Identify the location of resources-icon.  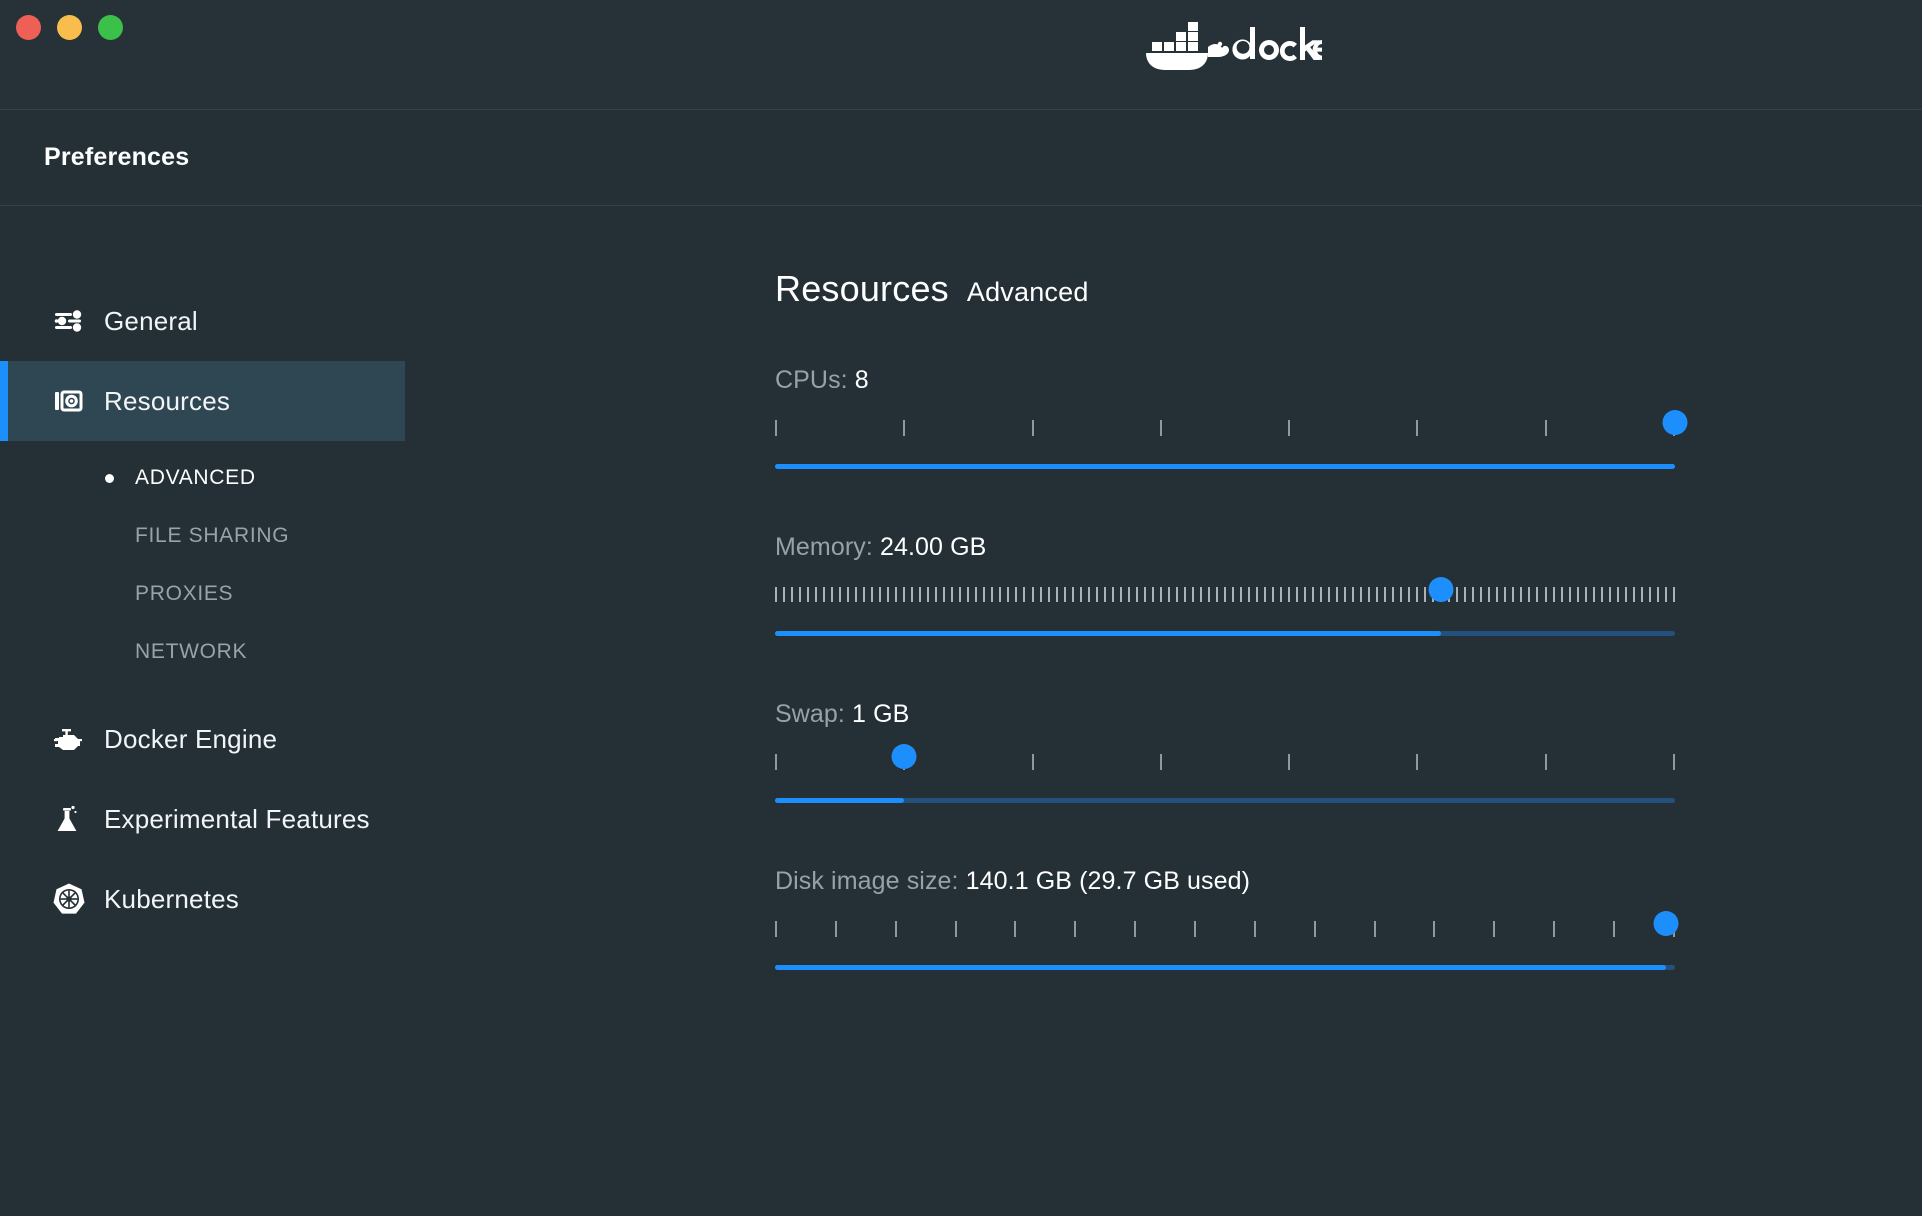
(75, 401).